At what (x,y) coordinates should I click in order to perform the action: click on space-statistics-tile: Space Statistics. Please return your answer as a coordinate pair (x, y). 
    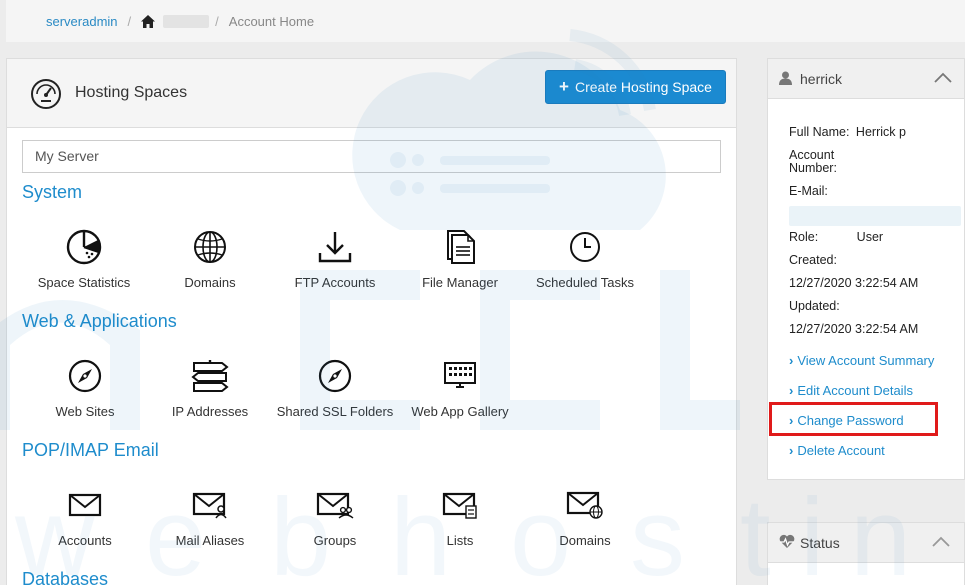
    Looking at the image, I should click on (84, 258).